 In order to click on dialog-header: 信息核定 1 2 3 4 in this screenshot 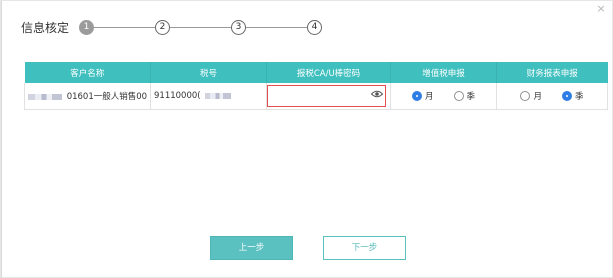, I will do `click(172, 27)`.